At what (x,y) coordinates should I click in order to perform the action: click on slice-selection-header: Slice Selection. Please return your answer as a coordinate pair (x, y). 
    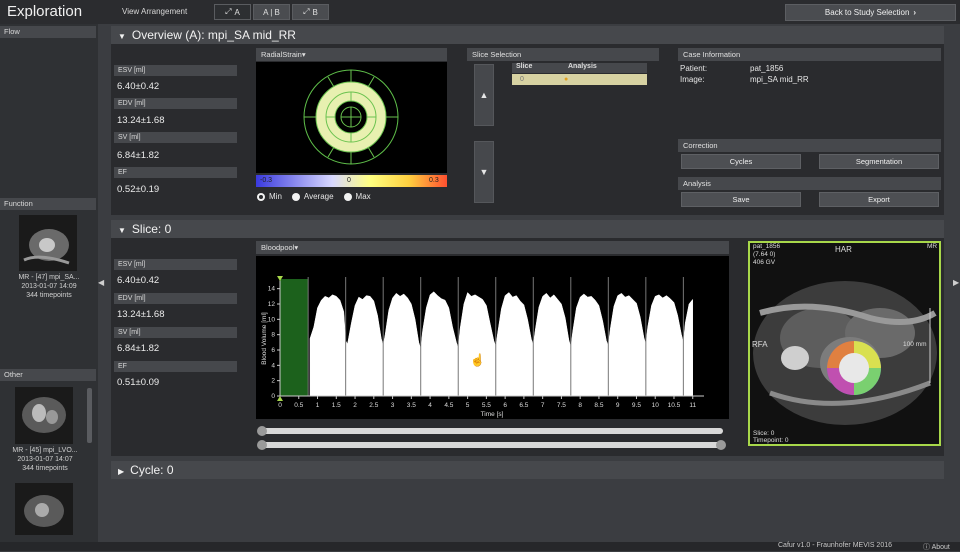
    Looking at the image, I should click on (563, 54).